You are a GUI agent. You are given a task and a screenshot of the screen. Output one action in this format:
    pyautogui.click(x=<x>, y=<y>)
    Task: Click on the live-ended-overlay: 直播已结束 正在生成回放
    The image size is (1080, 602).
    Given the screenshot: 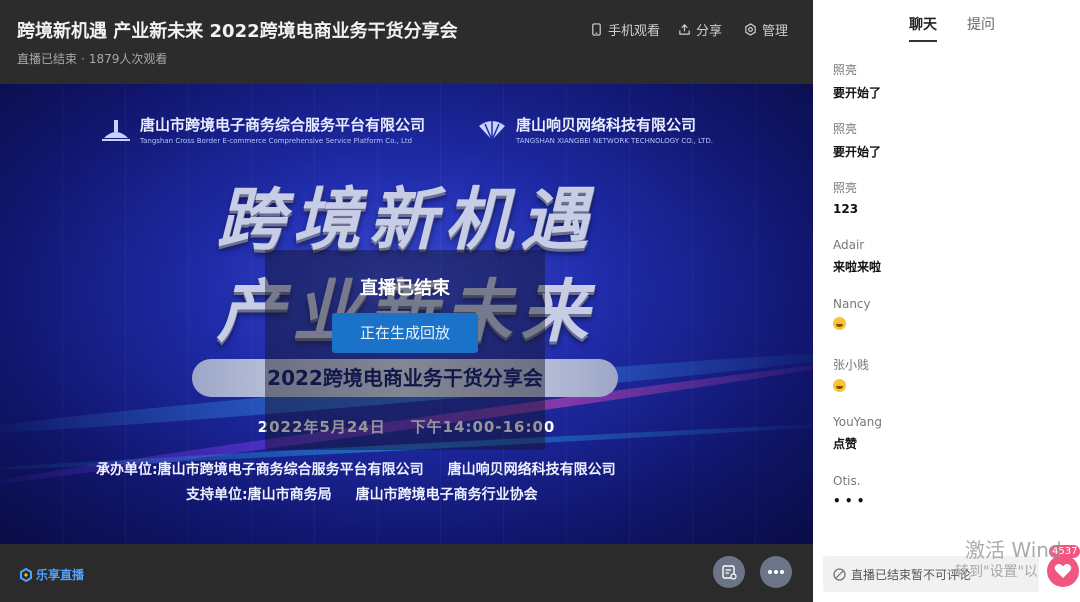 What is the action you would take?
    pyautogui.click(x=405, y=350)
    